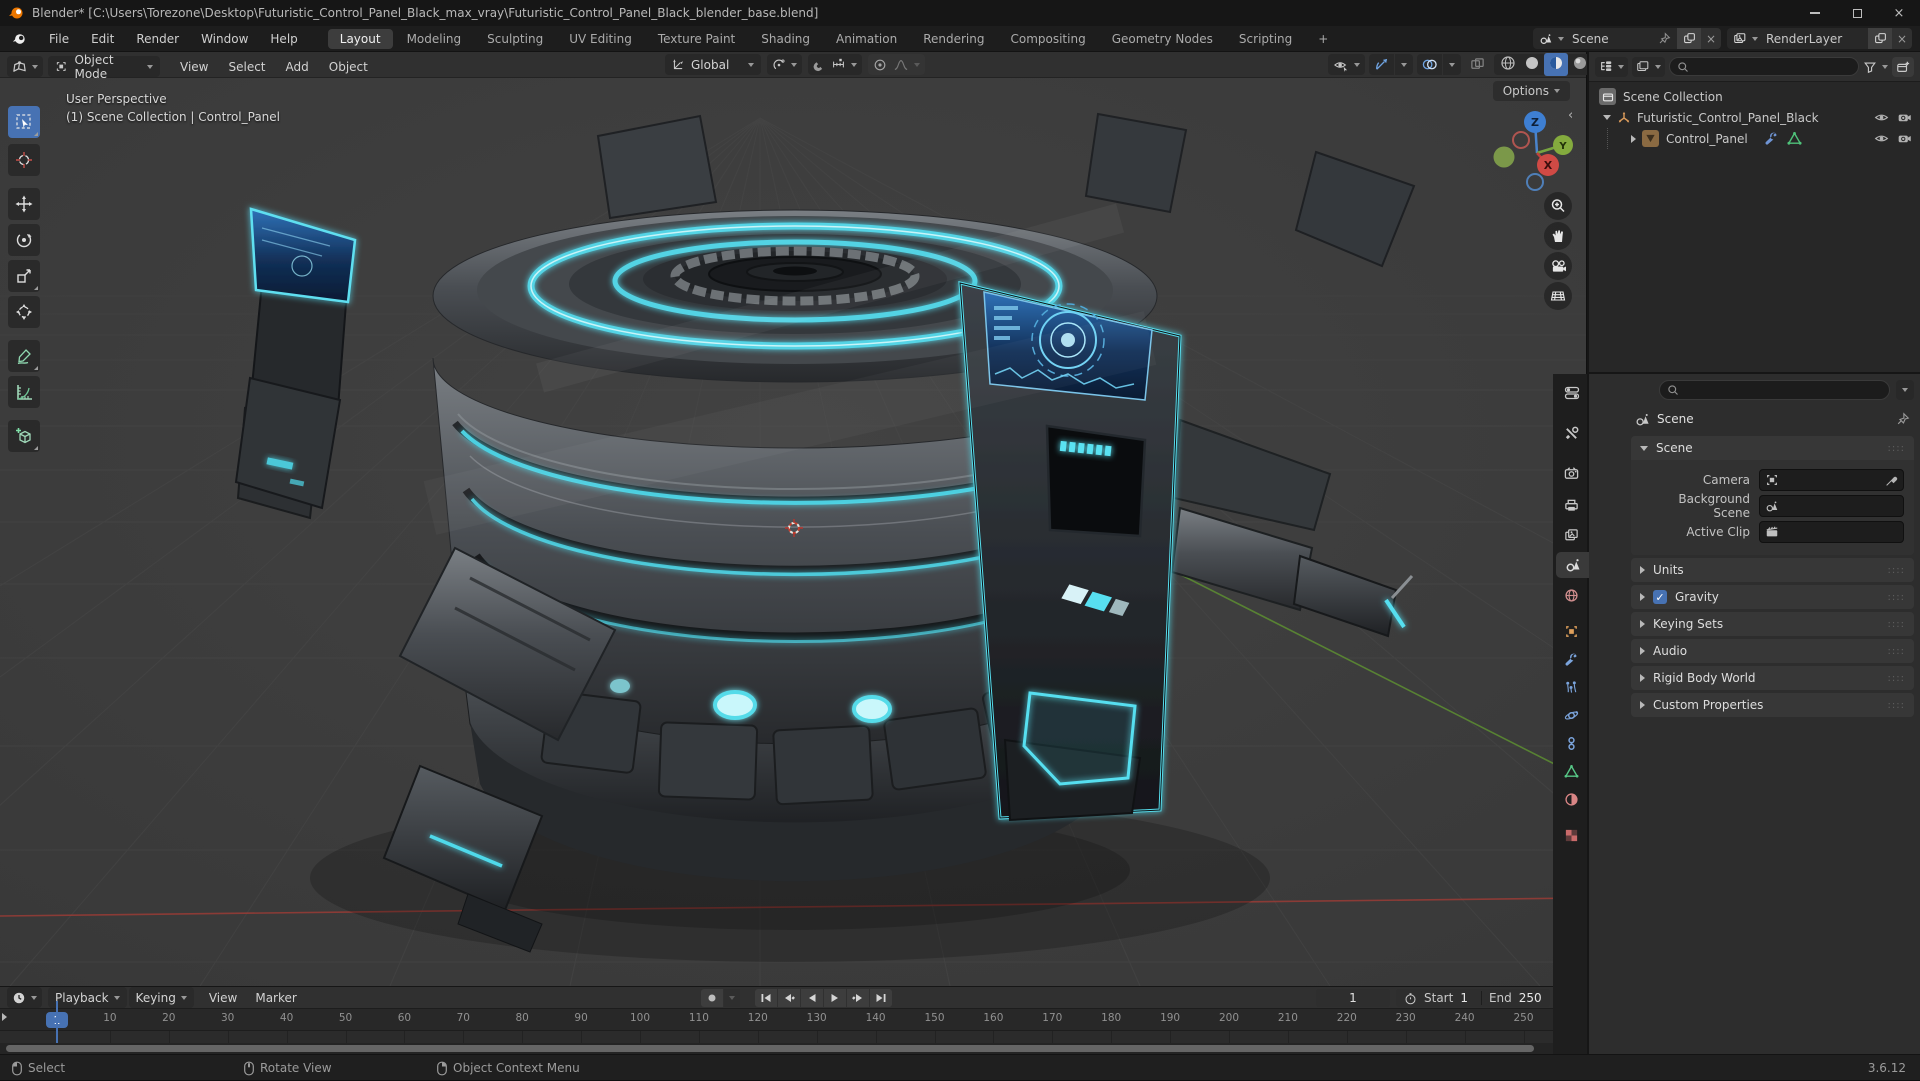 The image size is (1920, 1081). What do you see at coordinates (785, 39) in the screenshot?
I see `tab-shading: Shading` at bounding box center [785, 39].